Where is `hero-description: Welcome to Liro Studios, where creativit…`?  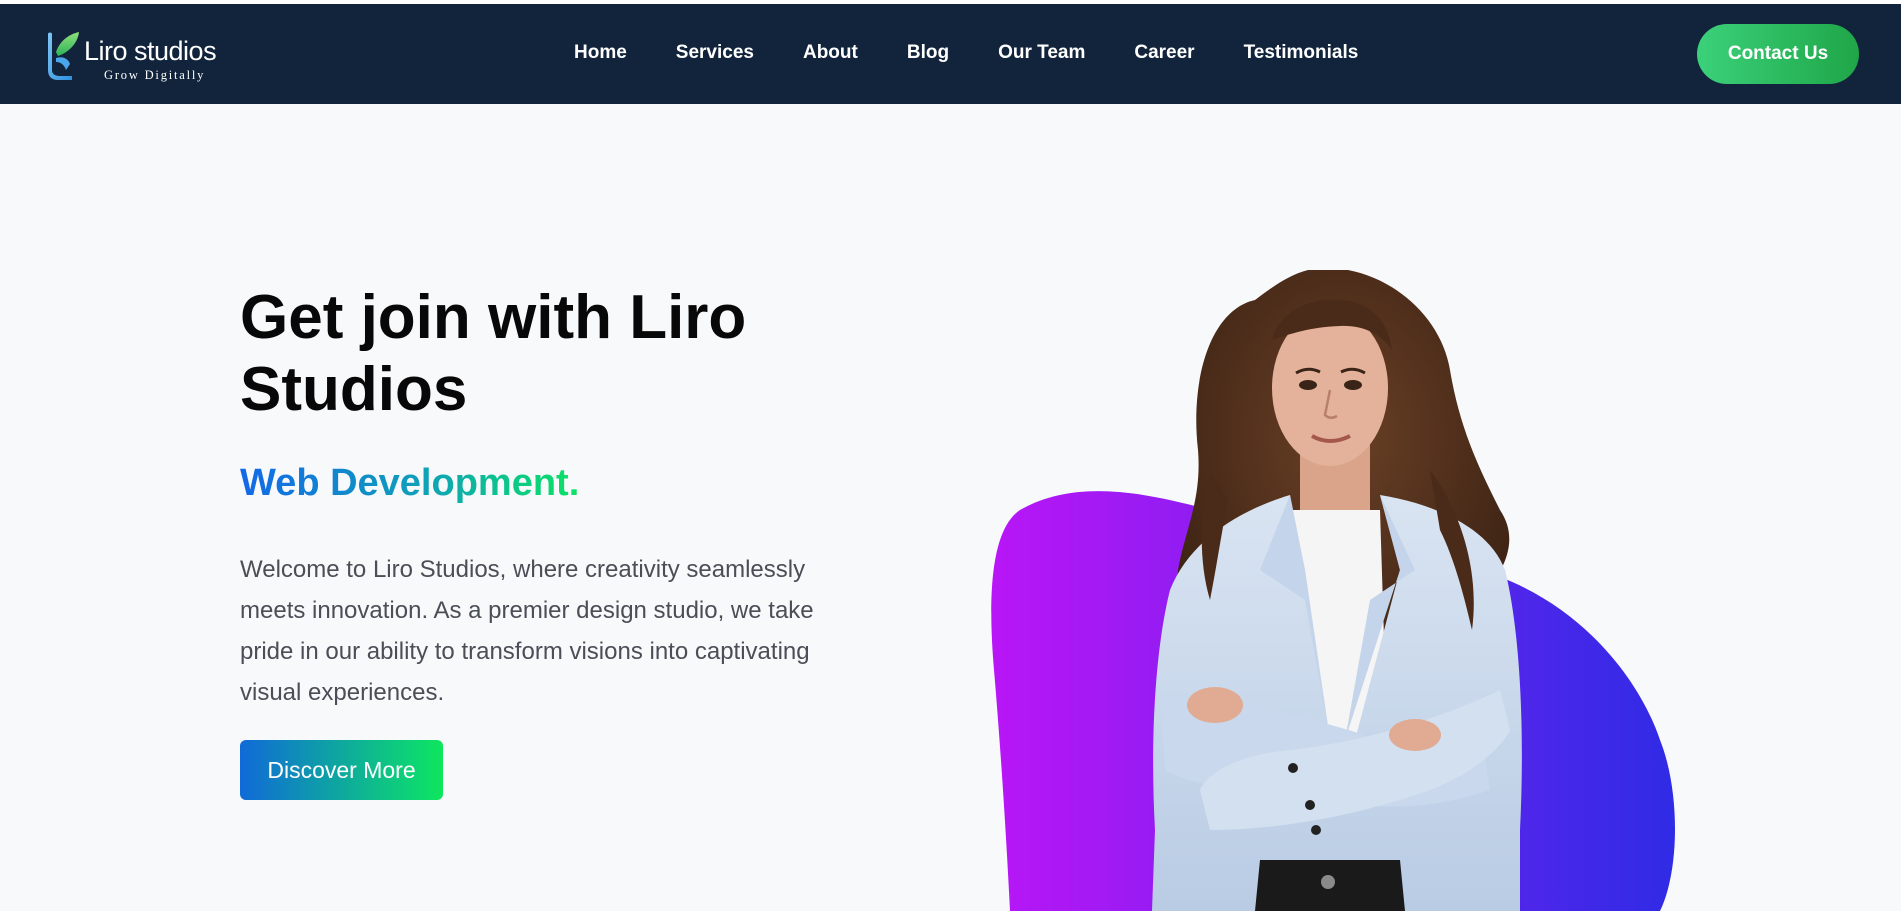
hero-description: Welcome to Liro Studios, where creativit… is located at coordinates (527, 631).